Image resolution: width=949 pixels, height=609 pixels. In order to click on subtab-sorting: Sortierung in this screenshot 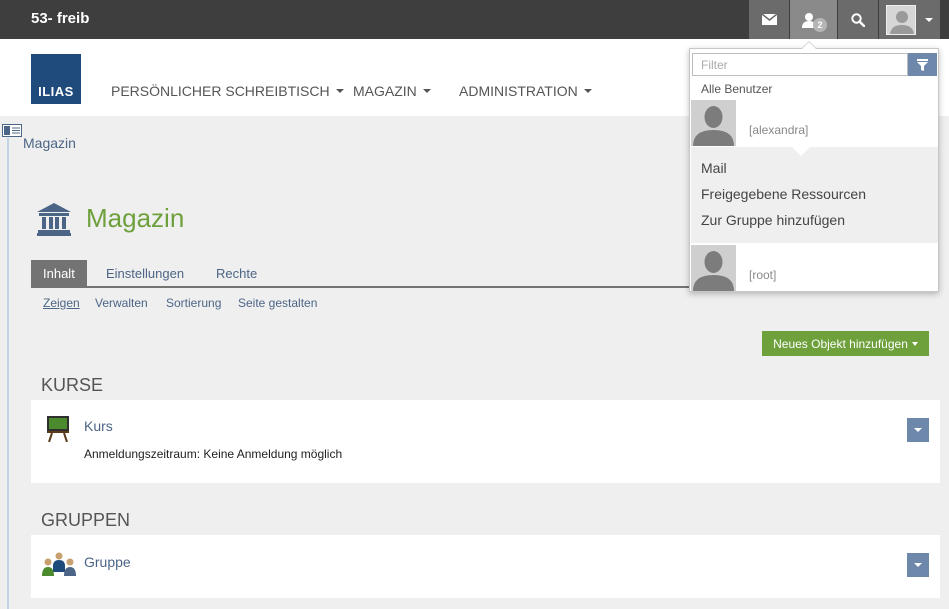, I will do `click(193, 303)`.